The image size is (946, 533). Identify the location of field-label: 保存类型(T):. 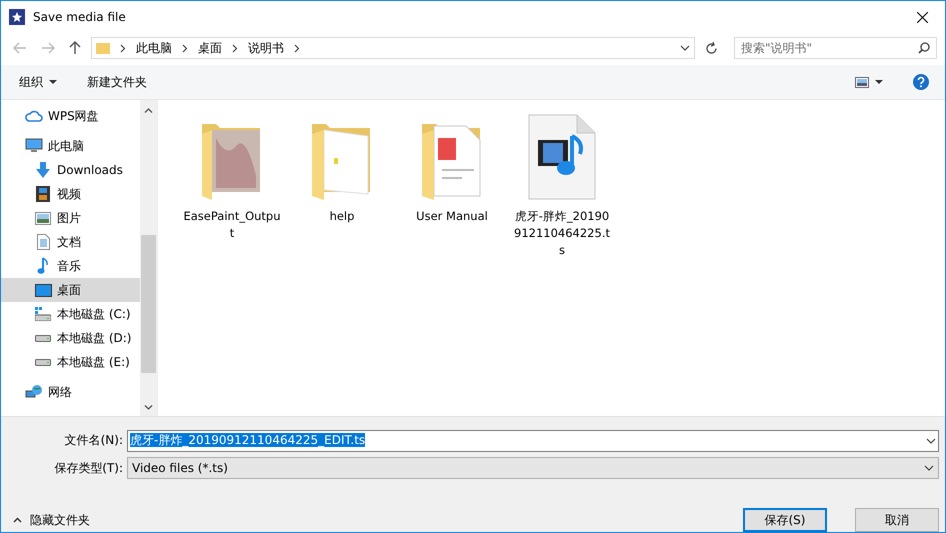
(88, 468).